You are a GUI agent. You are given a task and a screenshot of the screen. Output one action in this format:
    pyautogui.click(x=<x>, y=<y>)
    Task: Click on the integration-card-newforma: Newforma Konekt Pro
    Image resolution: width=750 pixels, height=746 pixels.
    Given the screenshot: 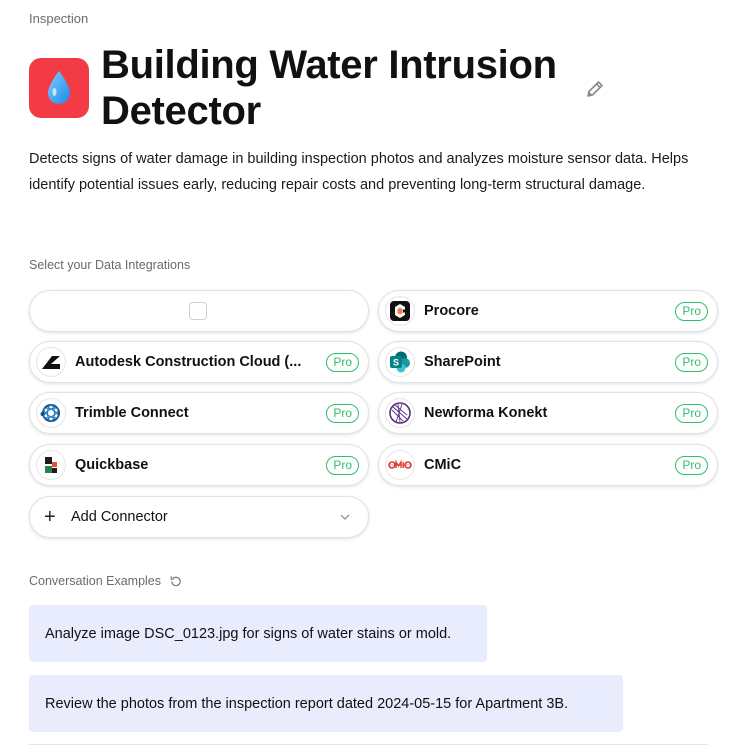 What is the action you would take?
    pyautogui.click(x=548, y=413)
    